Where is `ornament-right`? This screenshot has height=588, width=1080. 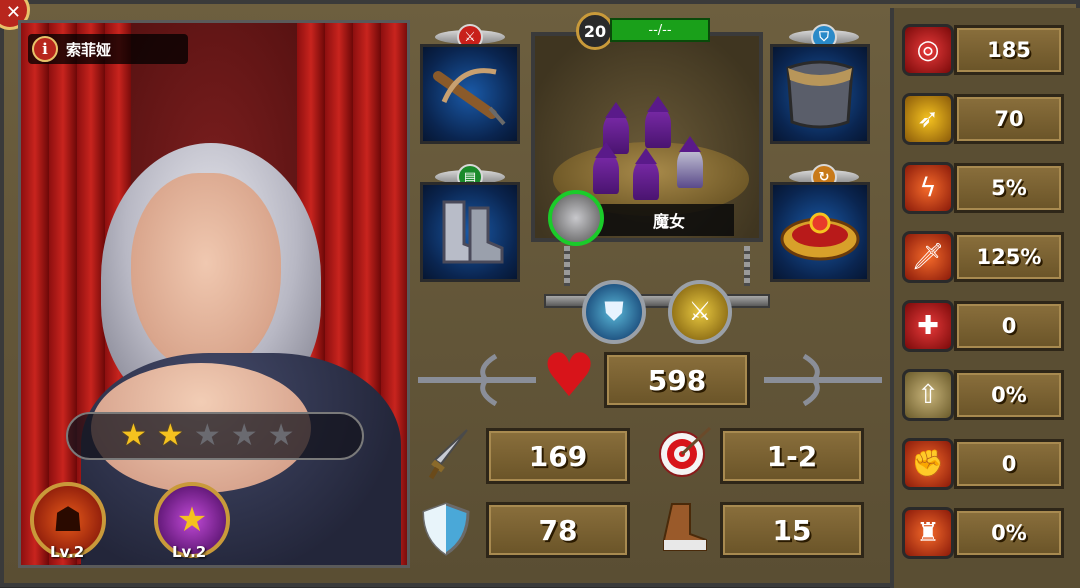 ornament-right is located at coordinates (823, 380).